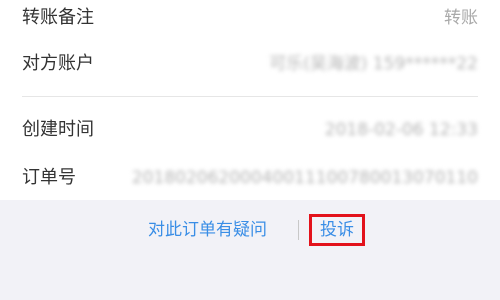  What do you see at coordinates (250, 66) in the screenshot?
I see `account-row: 对方账户 可乐(吴海波) 159******22` at bounding box center [250, 66].